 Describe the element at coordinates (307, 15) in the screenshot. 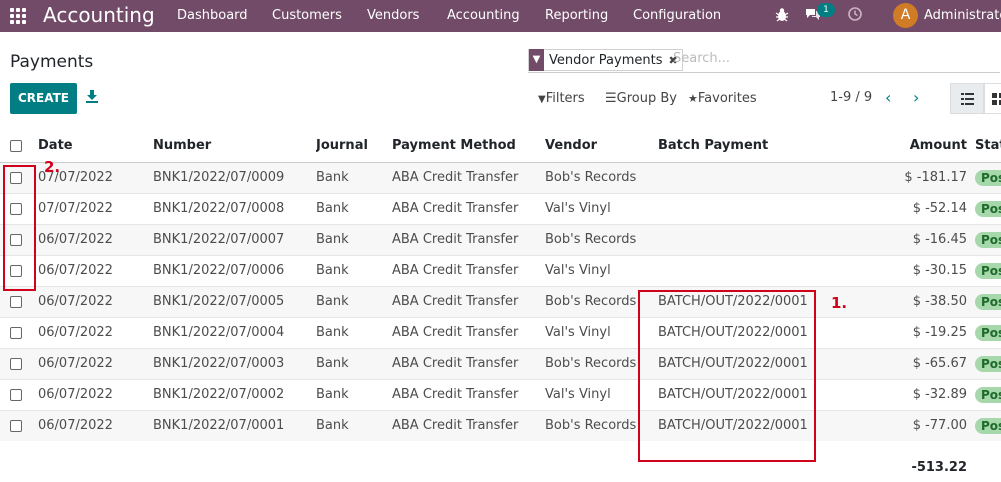

I see `menu-customers: Customers` at that location.